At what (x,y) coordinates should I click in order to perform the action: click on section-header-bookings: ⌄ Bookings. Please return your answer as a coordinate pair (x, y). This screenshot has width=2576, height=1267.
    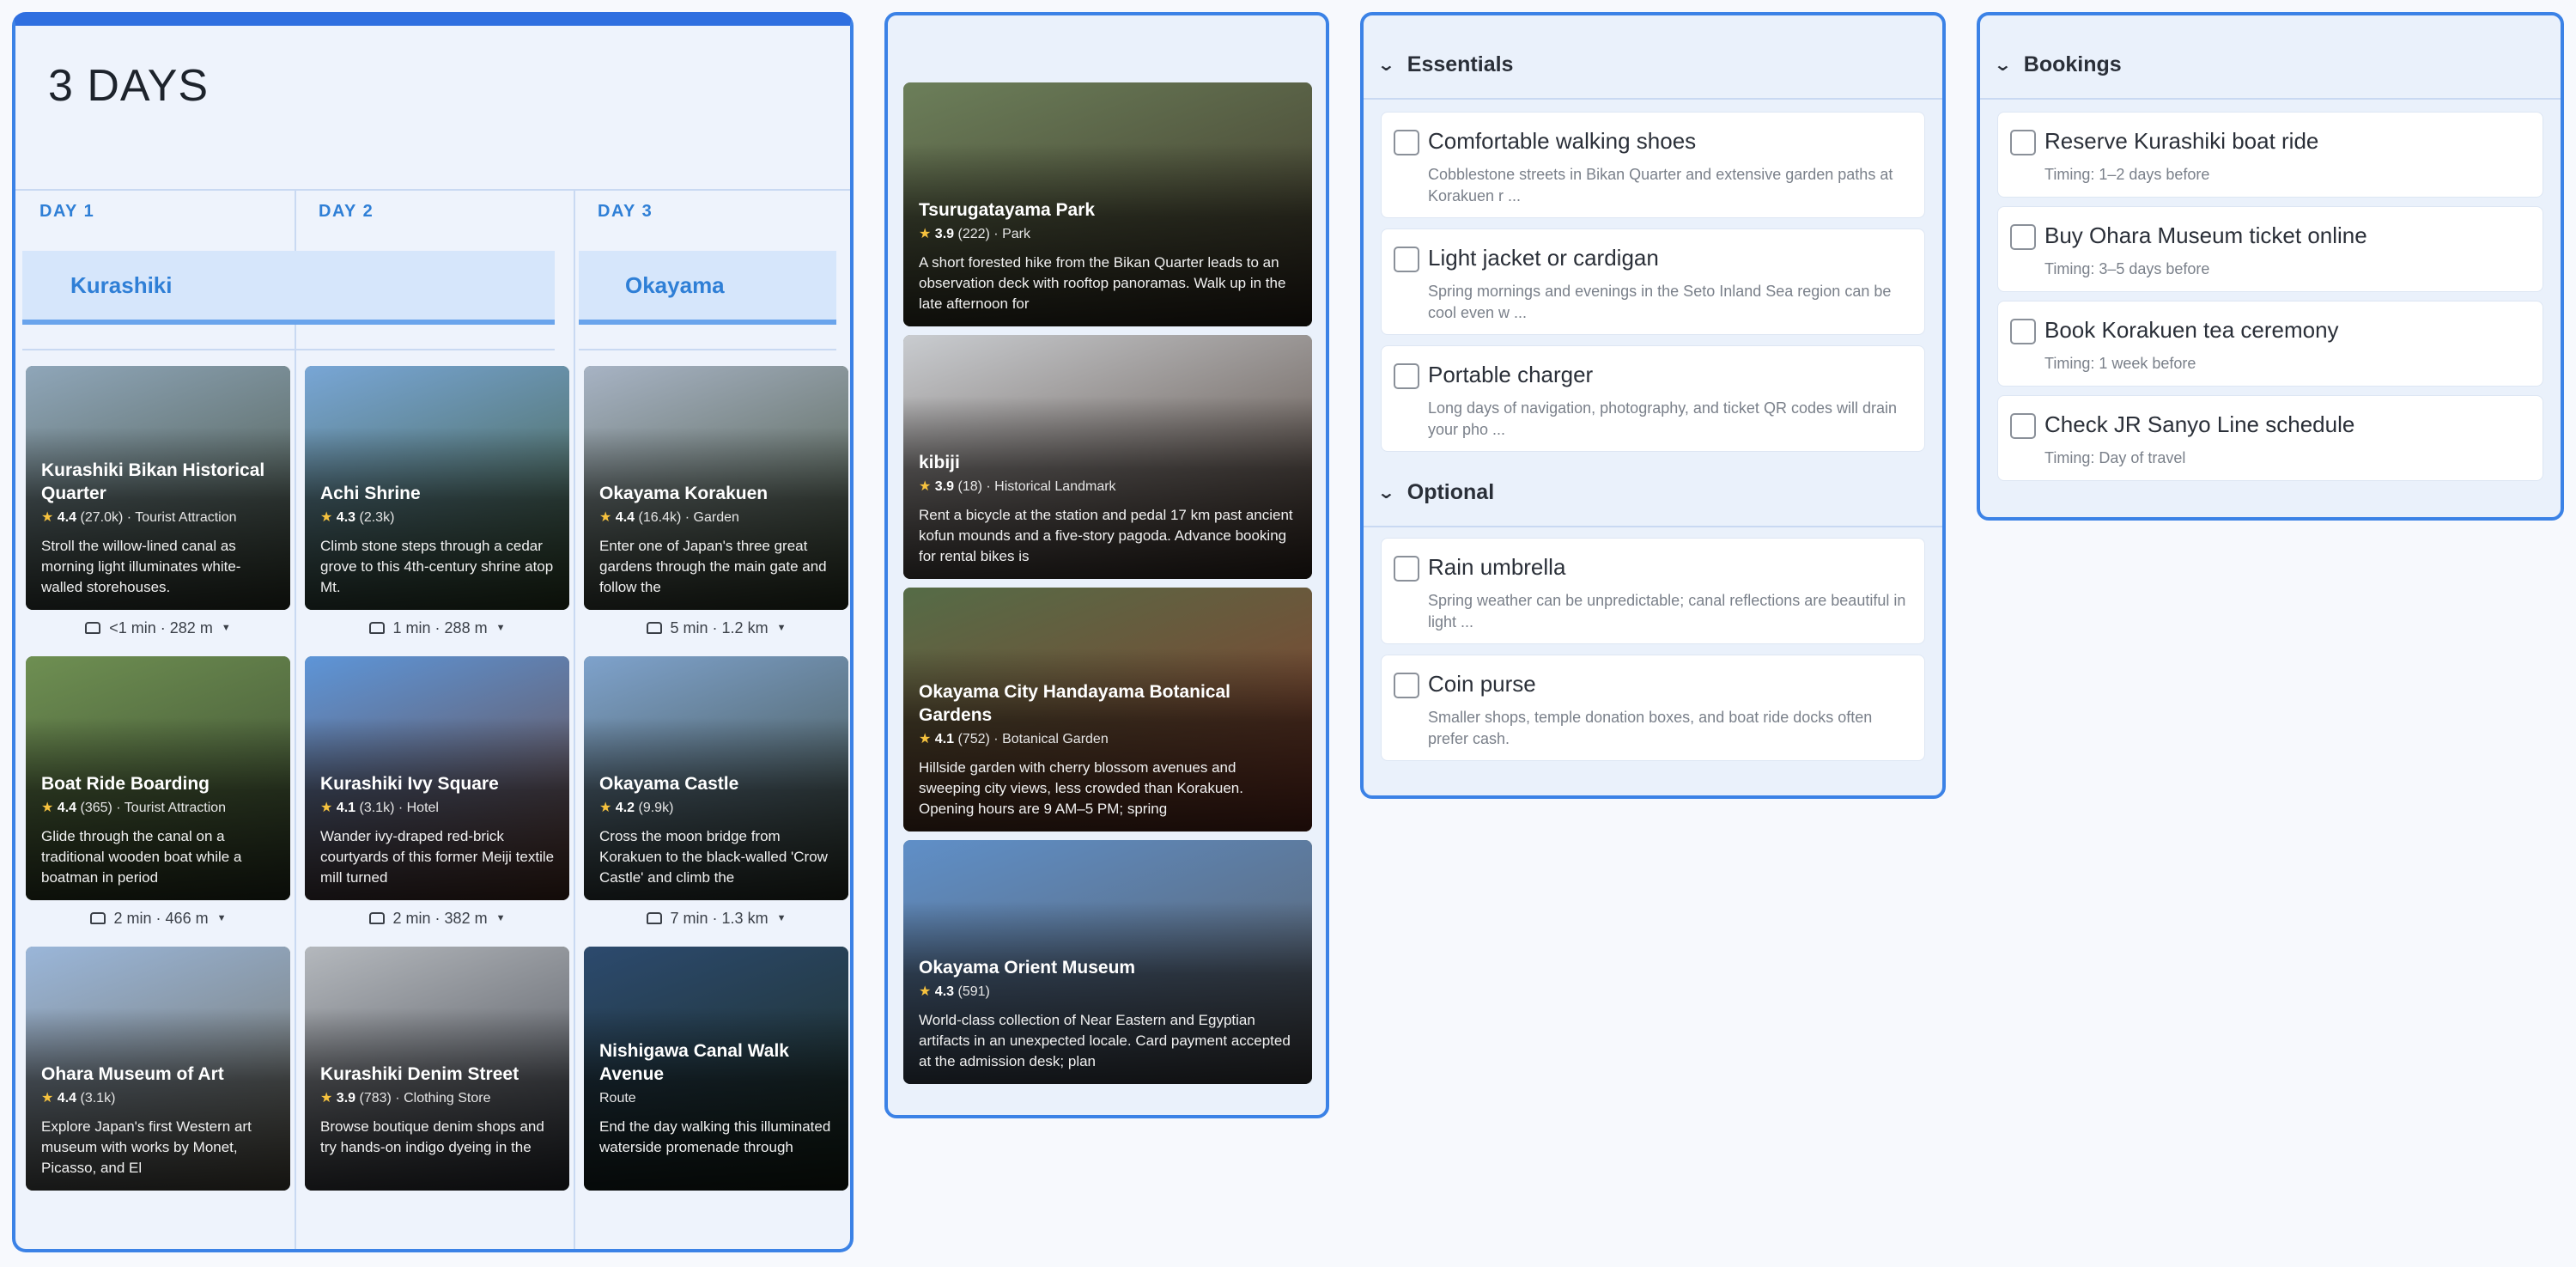
    Looking at the image, I should click on (2270, 65).